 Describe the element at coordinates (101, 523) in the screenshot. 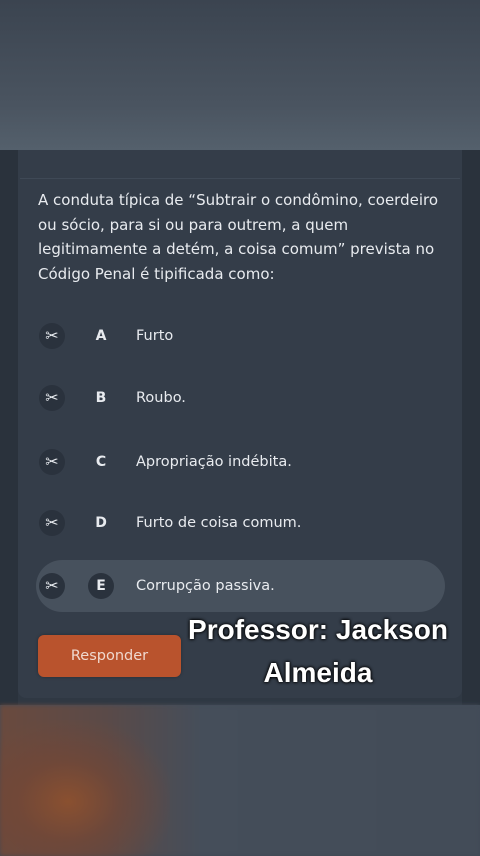

I see `option-letter: D` at that location.